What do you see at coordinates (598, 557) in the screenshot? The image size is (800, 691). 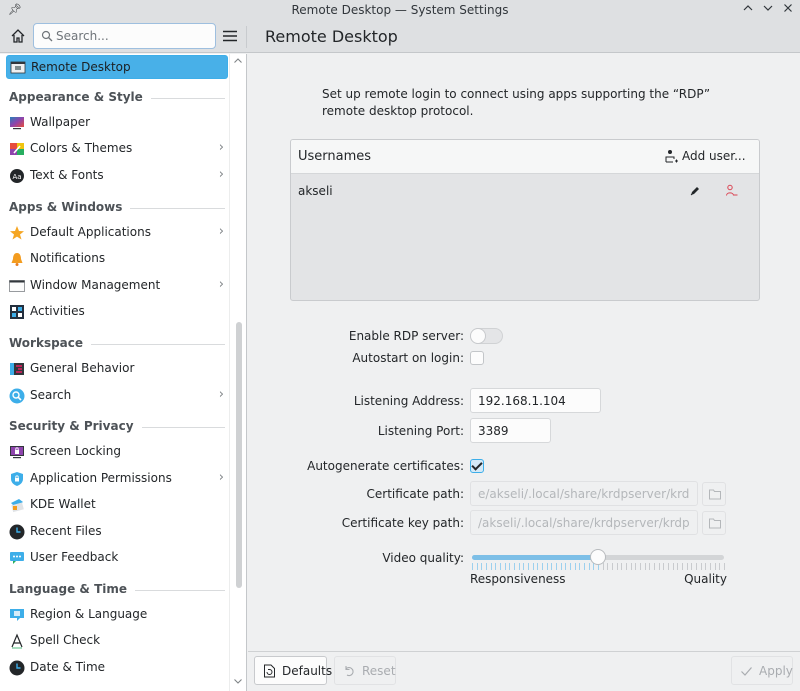 I see `slider-handle` at bounding box center [598, 557].